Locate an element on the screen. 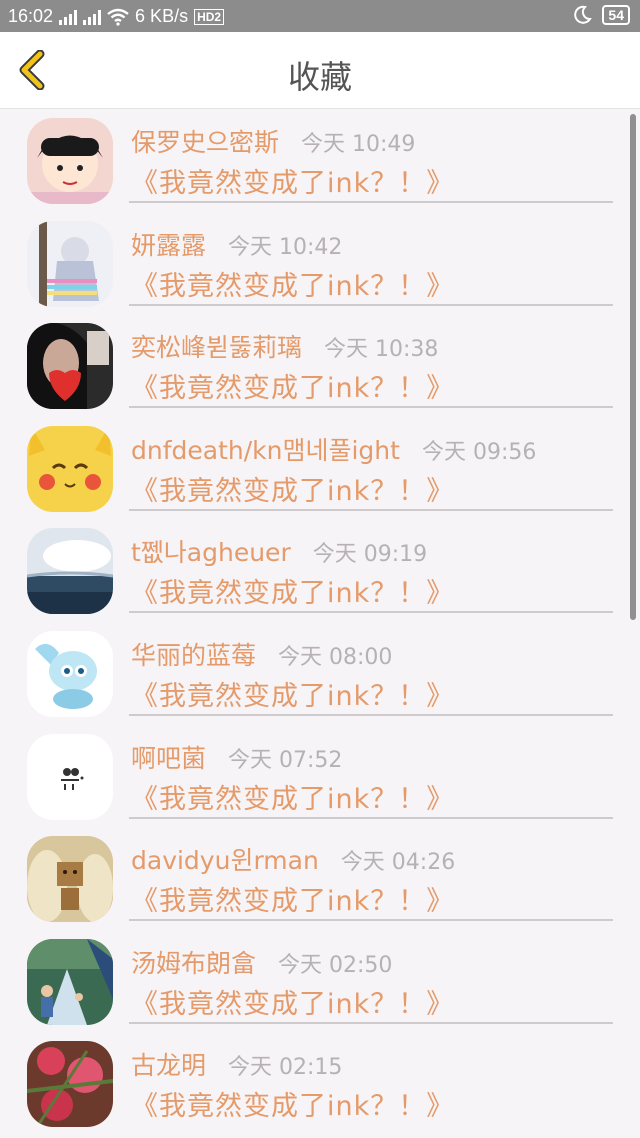 This screenshot has height=1138, width=640. battery-indicator: 54 is located at coordinates (616, 15).